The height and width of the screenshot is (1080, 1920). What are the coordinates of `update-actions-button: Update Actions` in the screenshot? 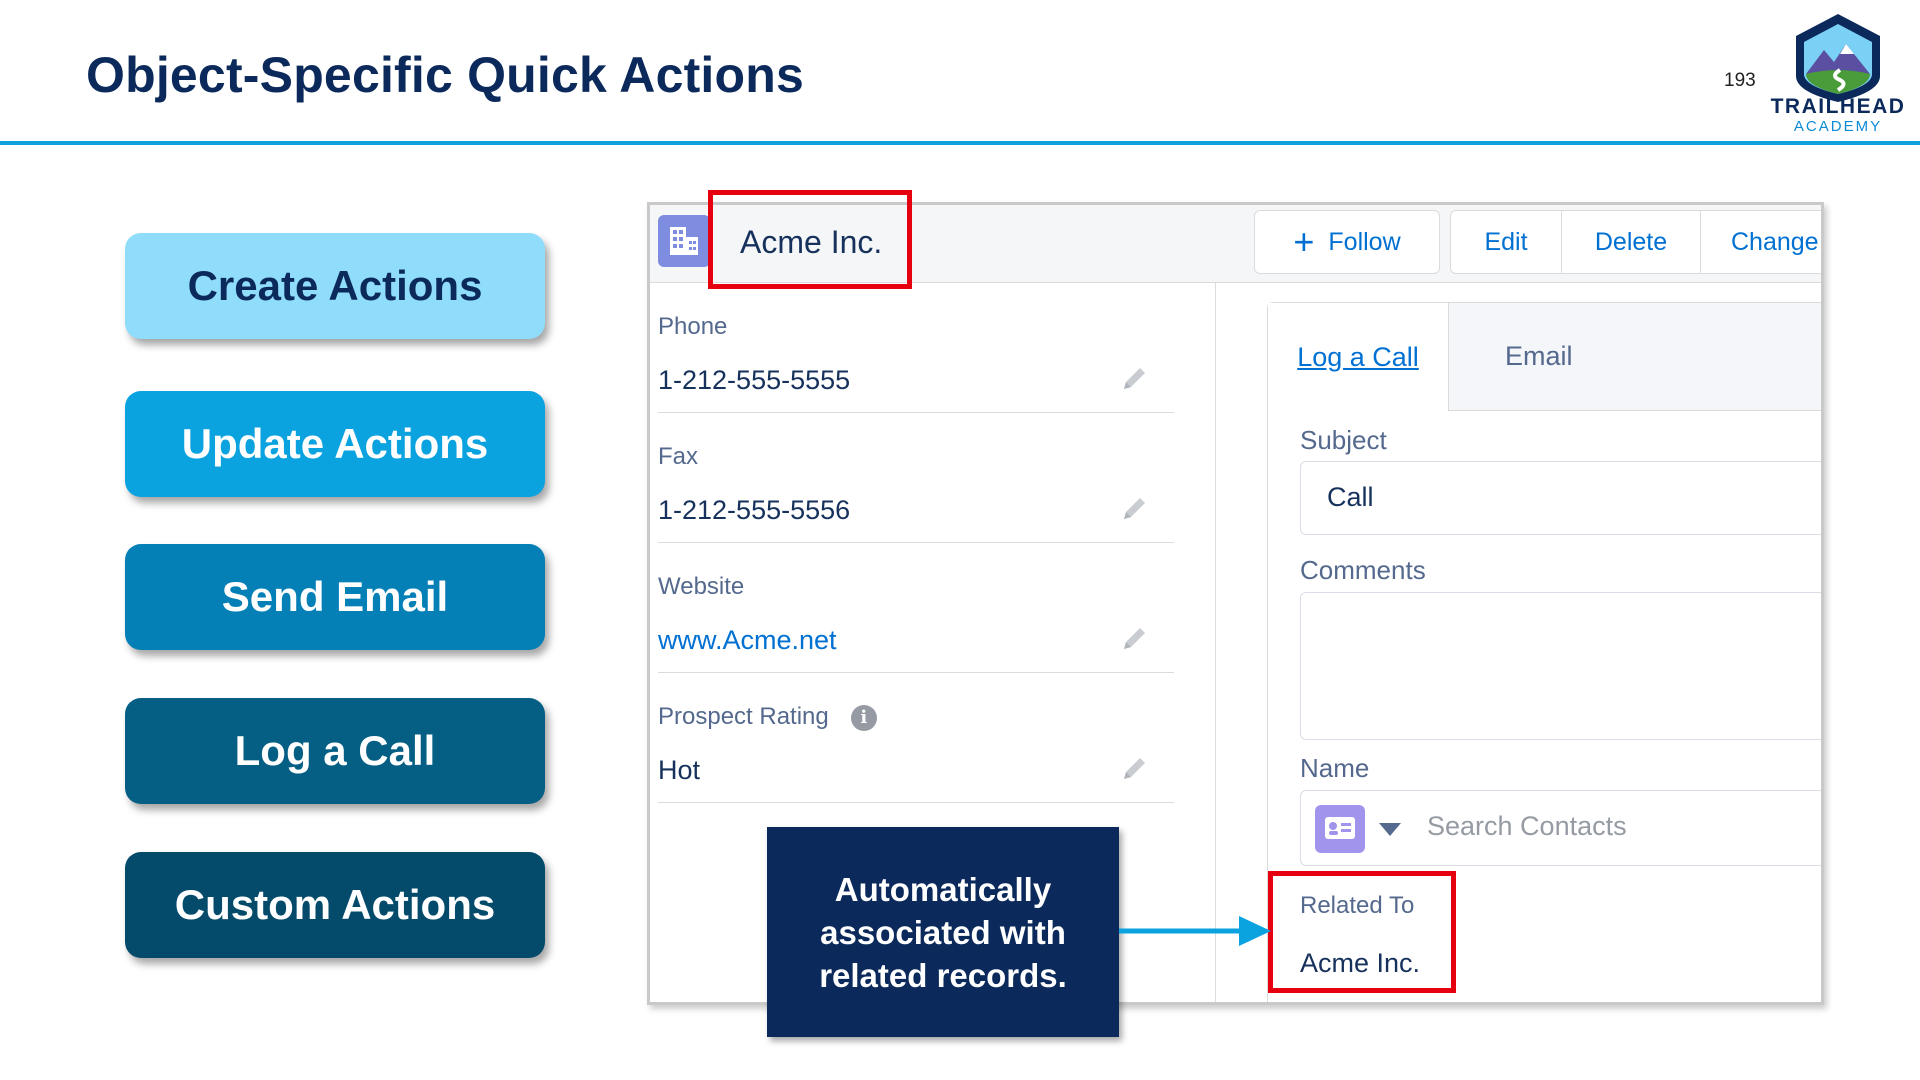 It's located at (335, 444).